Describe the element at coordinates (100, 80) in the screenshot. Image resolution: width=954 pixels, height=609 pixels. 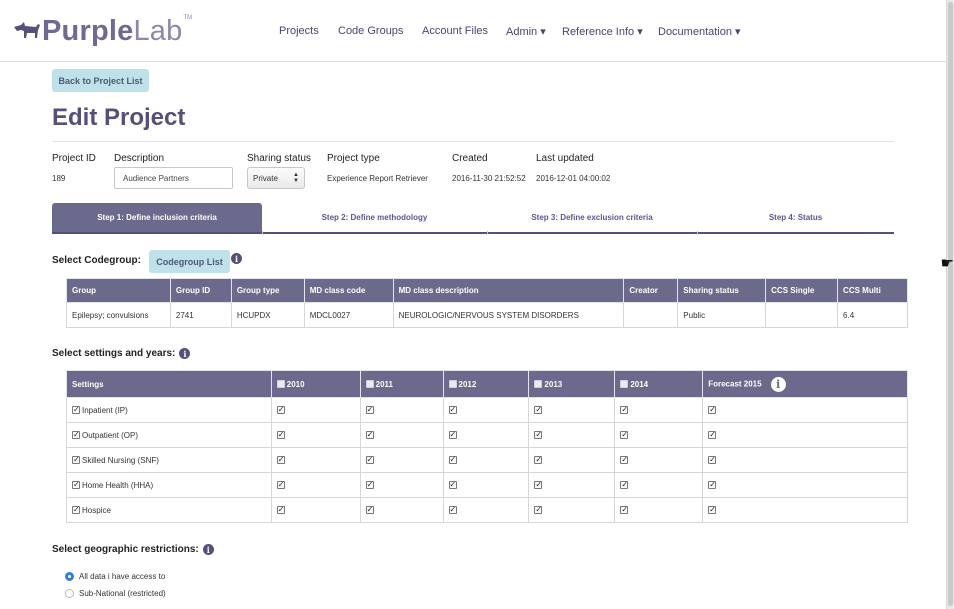
I see `back-to-project-list-button: Back to Project List` at that location.